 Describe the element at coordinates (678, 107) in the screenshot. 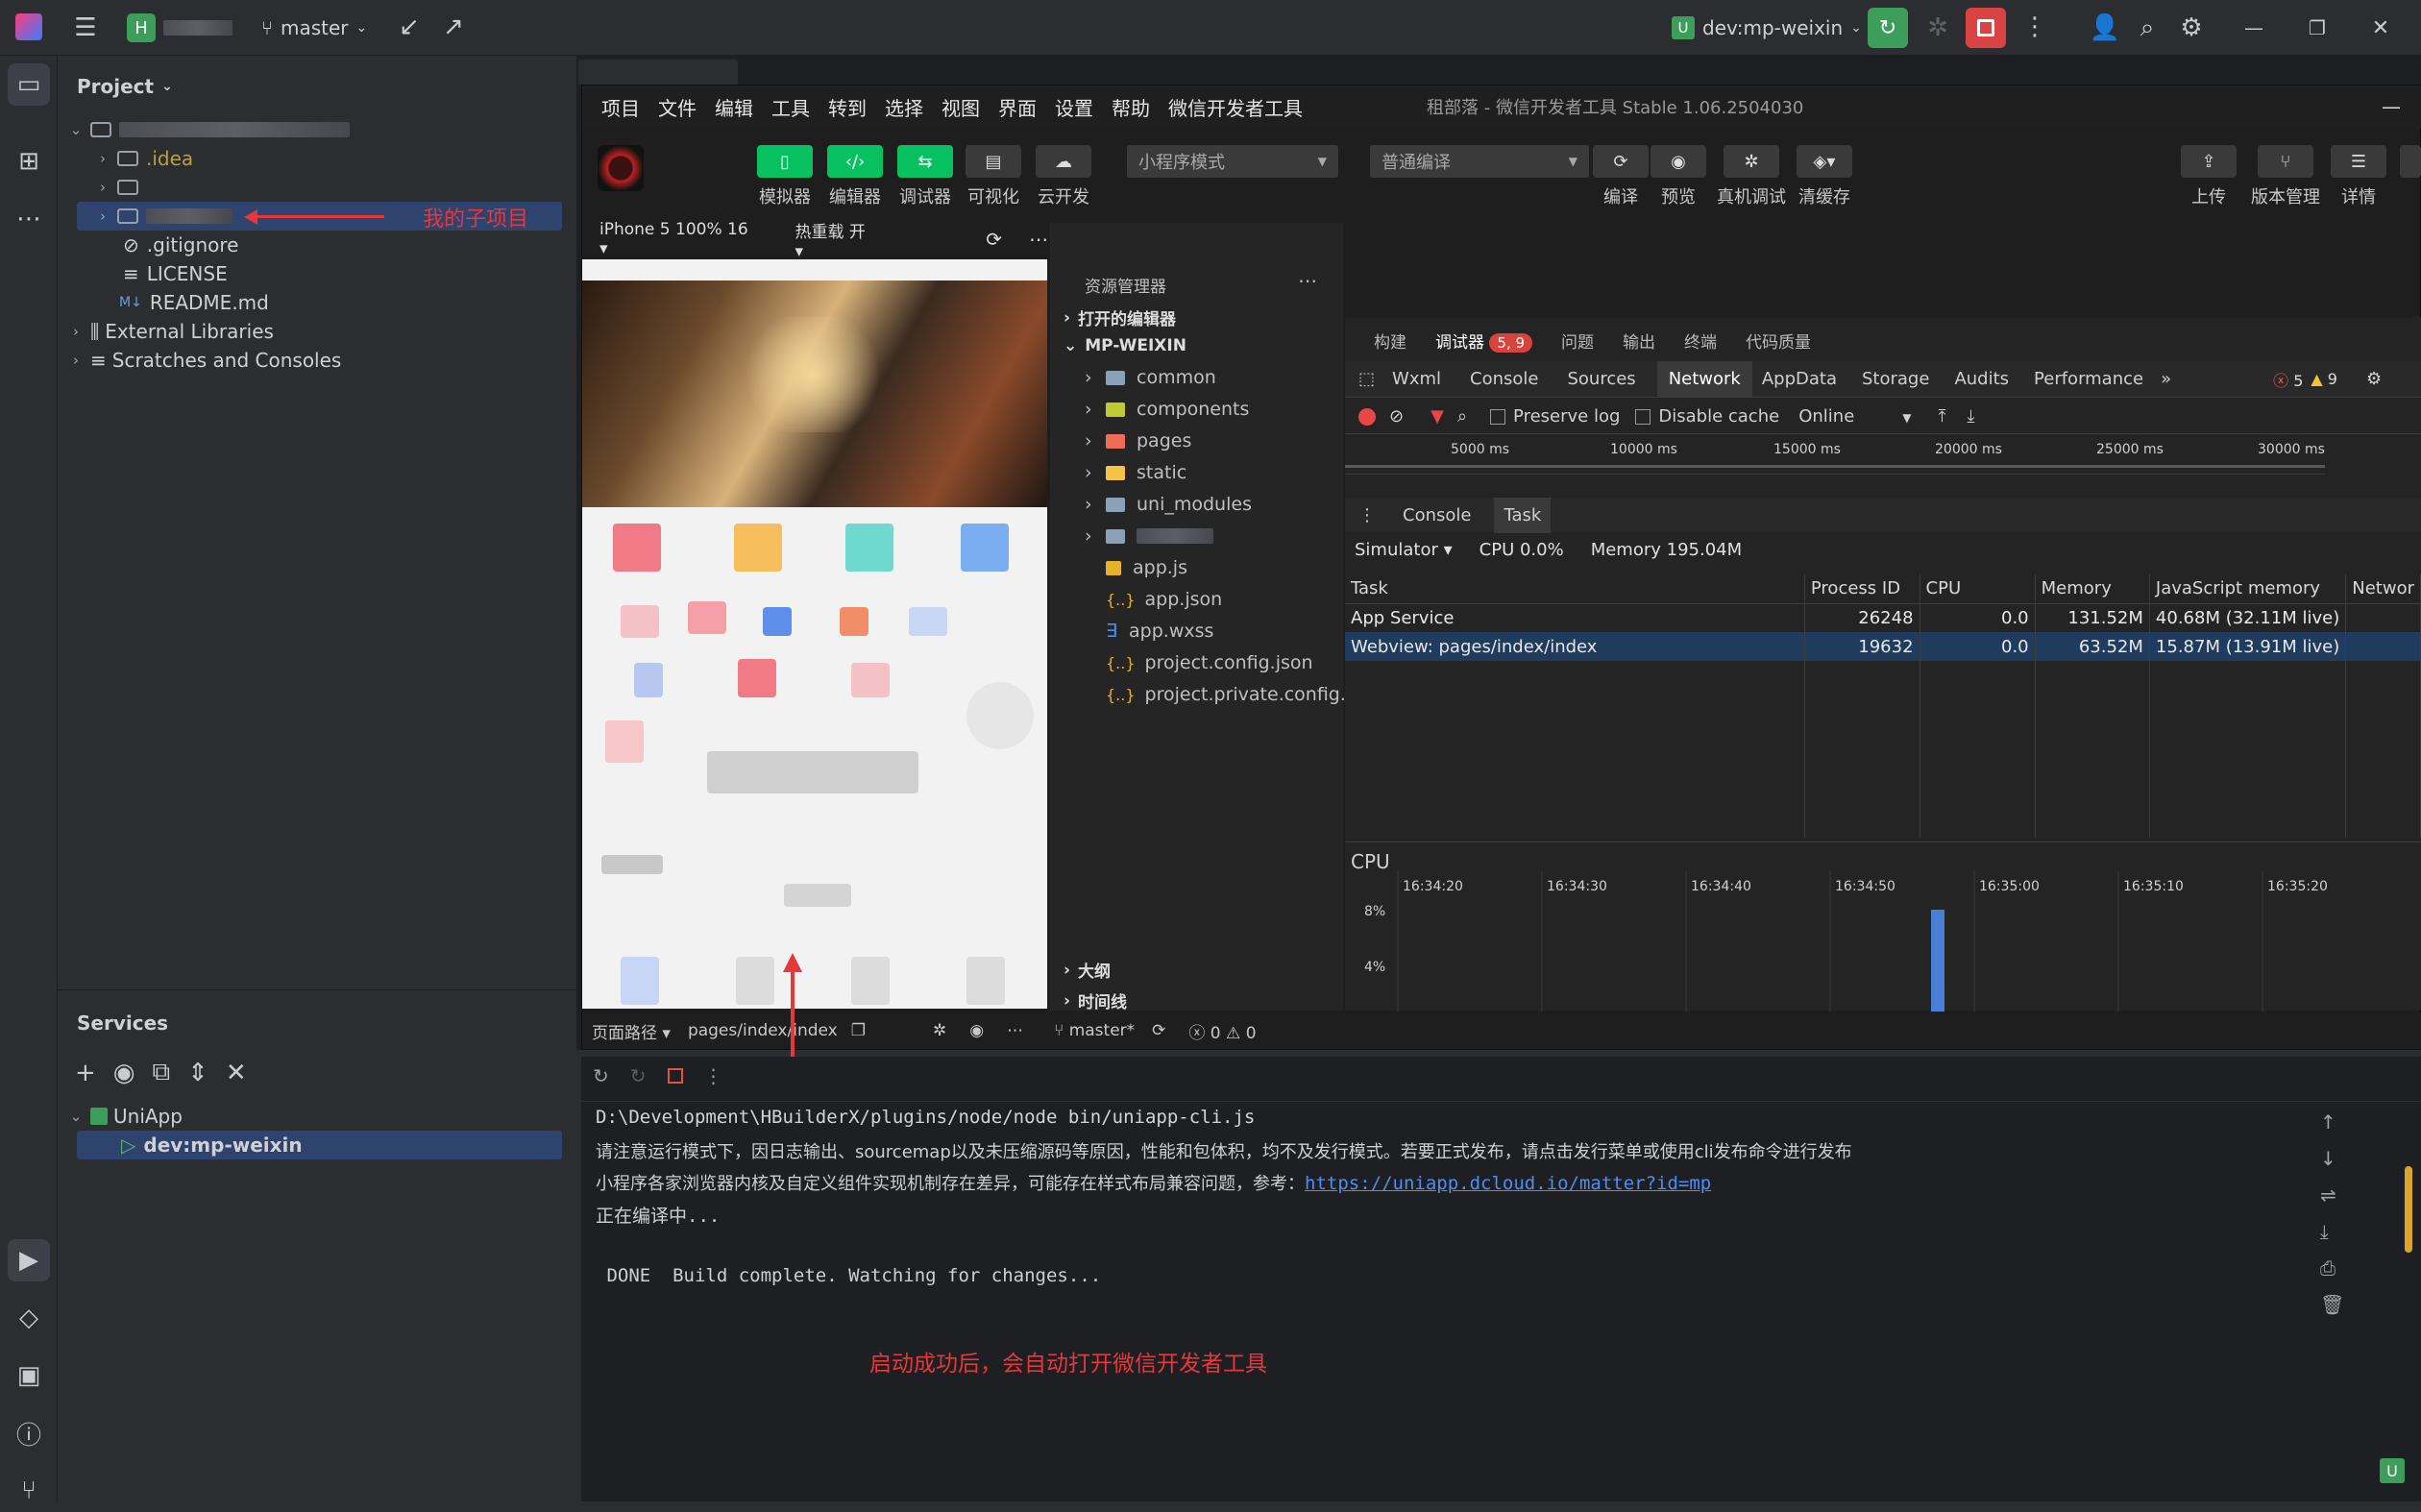

I see `menu-file: 文件` at that location.